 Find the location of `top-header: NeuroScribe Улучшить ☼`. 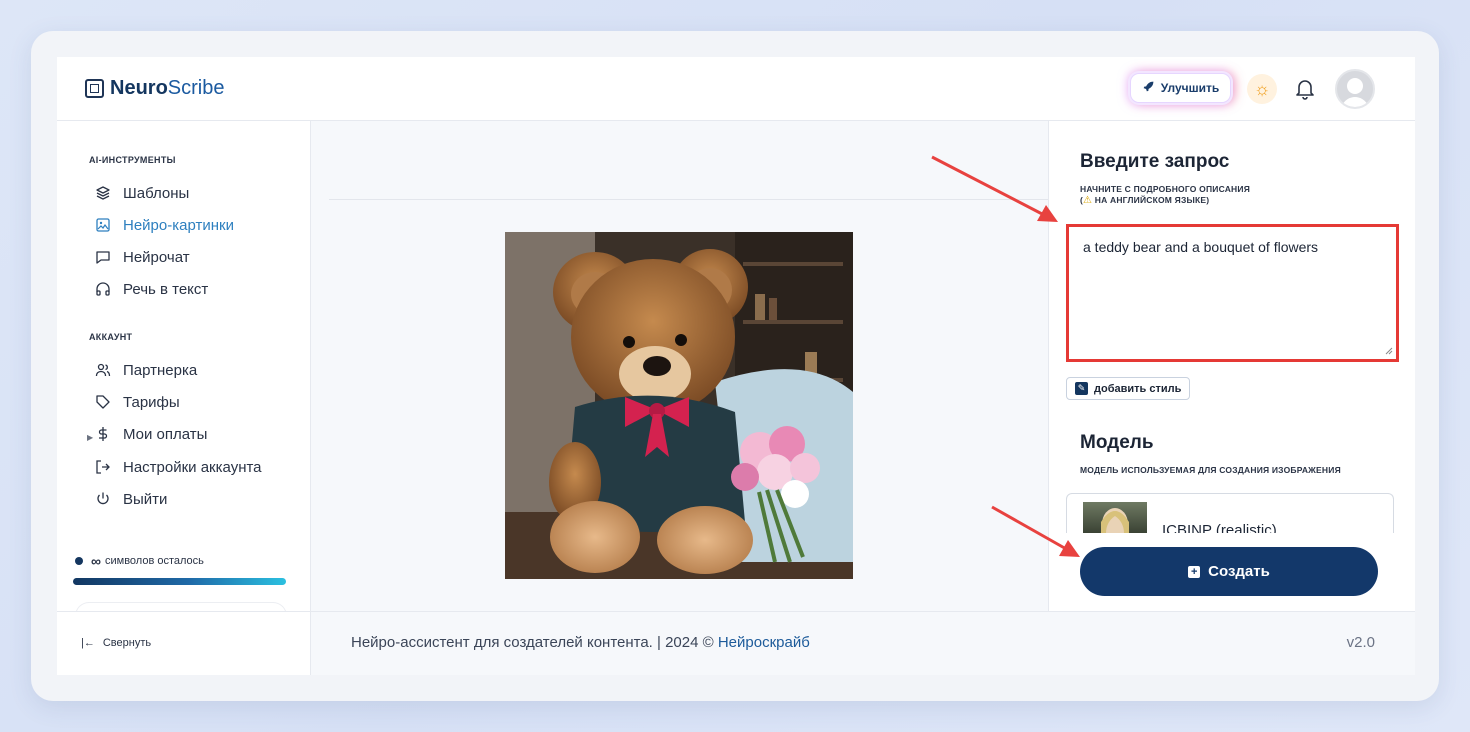

top-header: NeuroScribe Улучшить ☼ is located at coordinates (736, 89).